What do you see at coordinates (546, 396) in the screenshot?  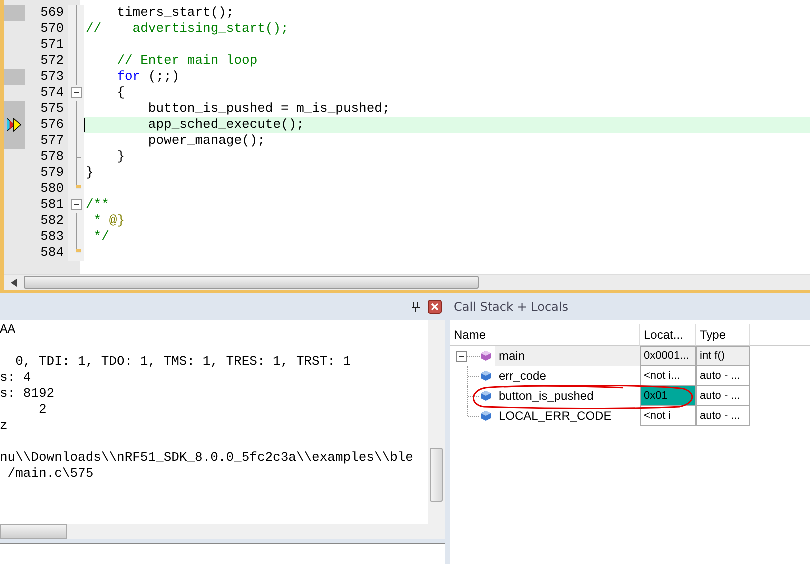 I see `variable-name: button_is_pushed` at bounding box center [546, 396].